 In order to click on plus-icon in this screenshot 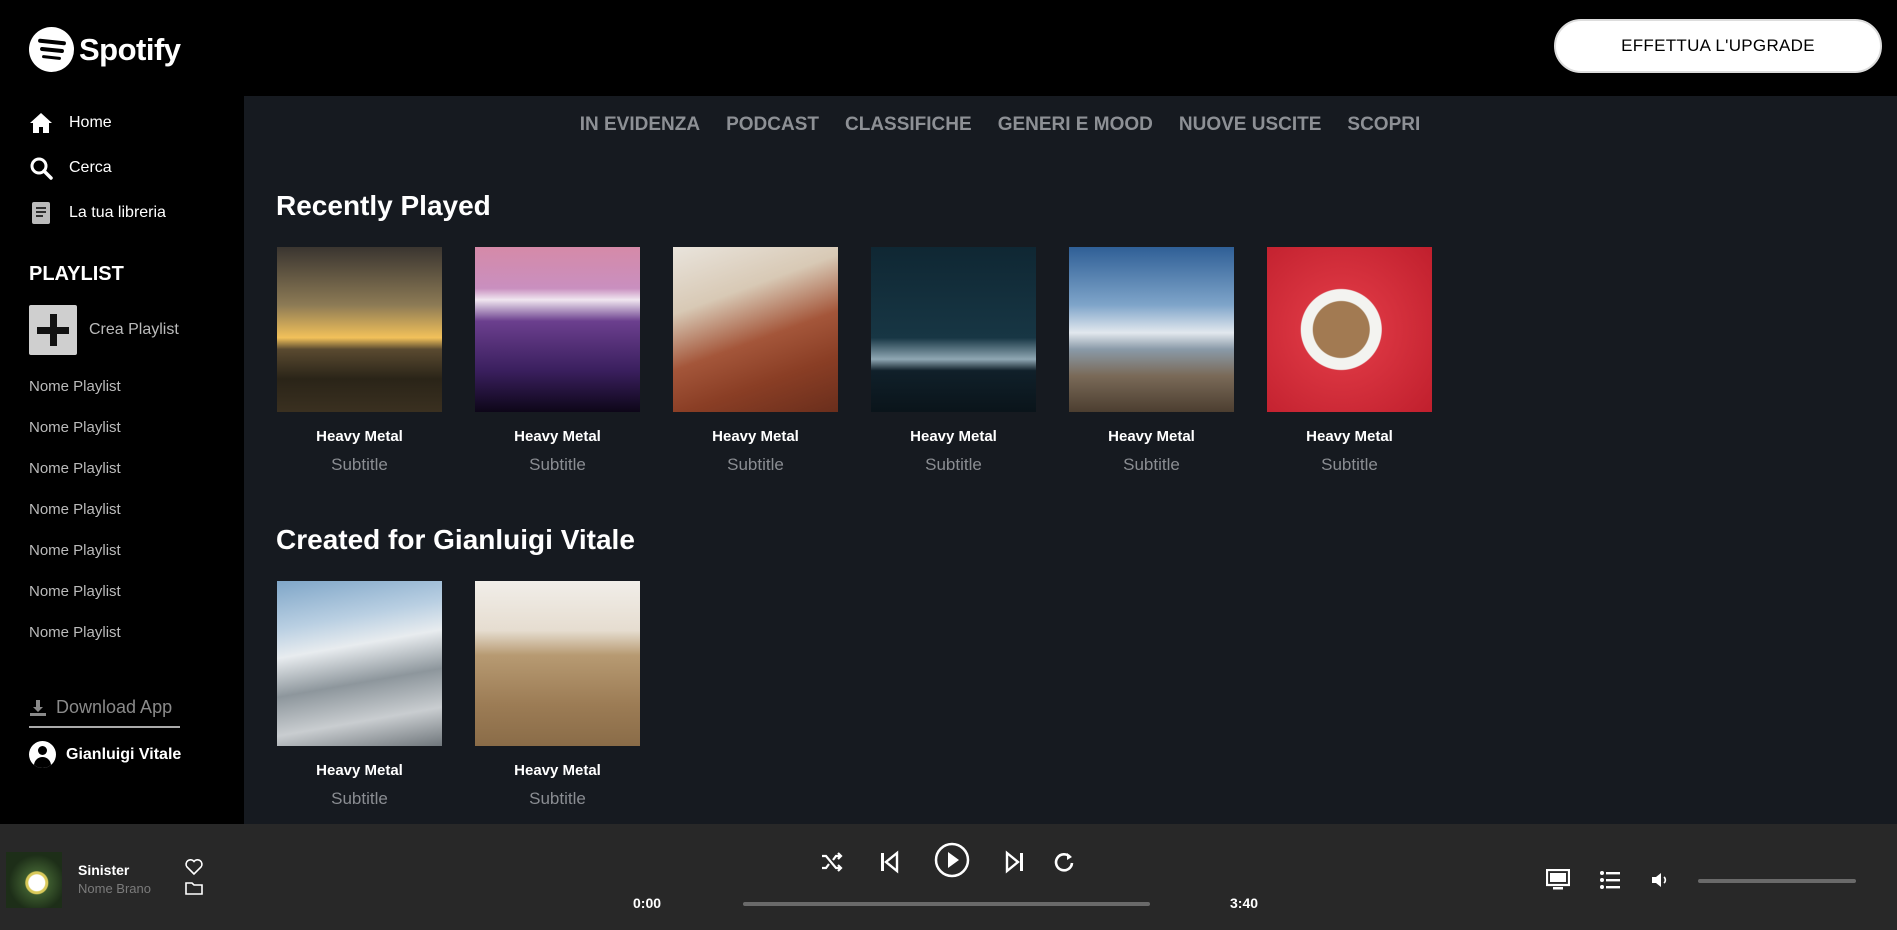, I will do `click(53, 330)`.